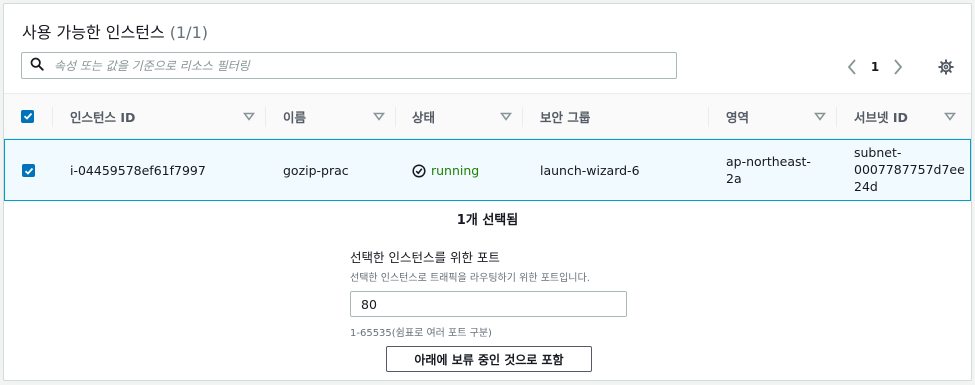 The height and width of the screenshot is (385, 975). Describe the element at coordinates (316, 170) in the screenshot. I see `cell-name: gozip-prac` at that location.